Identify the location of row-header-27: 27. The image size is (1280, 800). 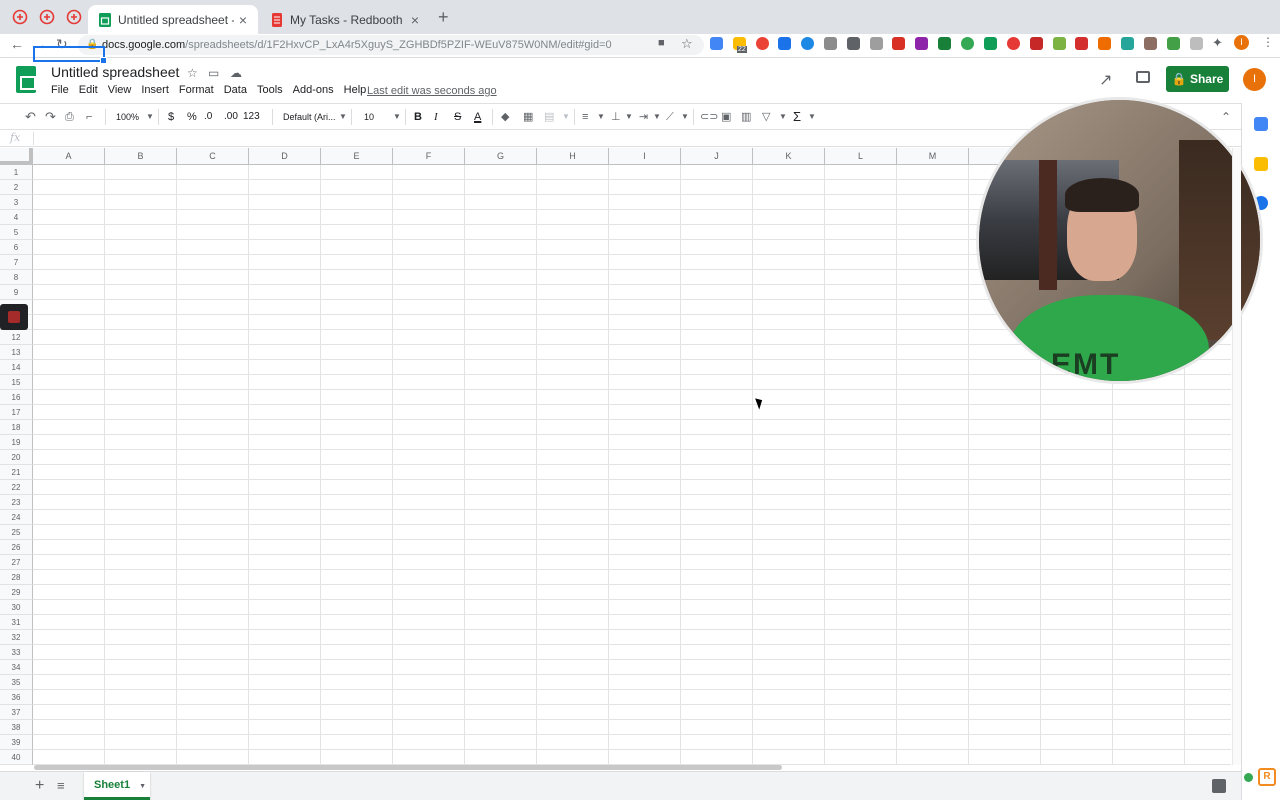
(16, 562).